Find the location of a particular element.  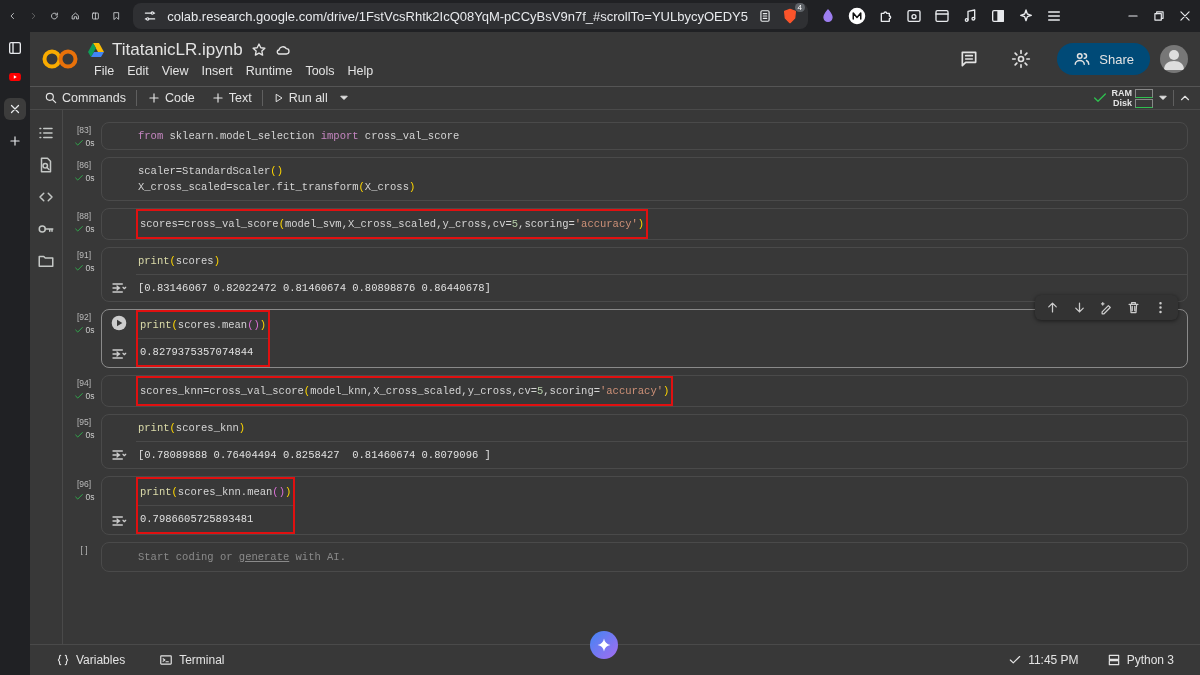

menu-item: Tools is located at coordinates (320, 71).